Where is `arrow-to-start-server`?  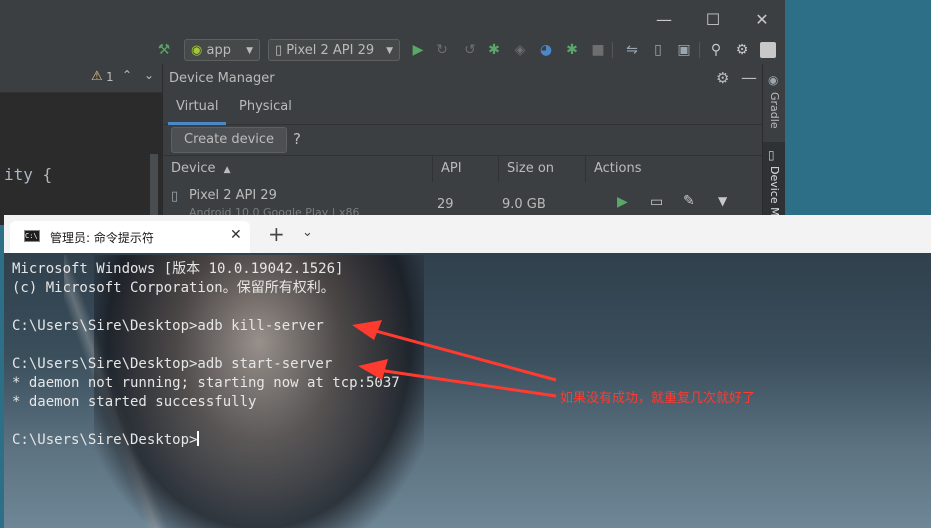
arrow-to-start-server is located at coordinates (457, 378).